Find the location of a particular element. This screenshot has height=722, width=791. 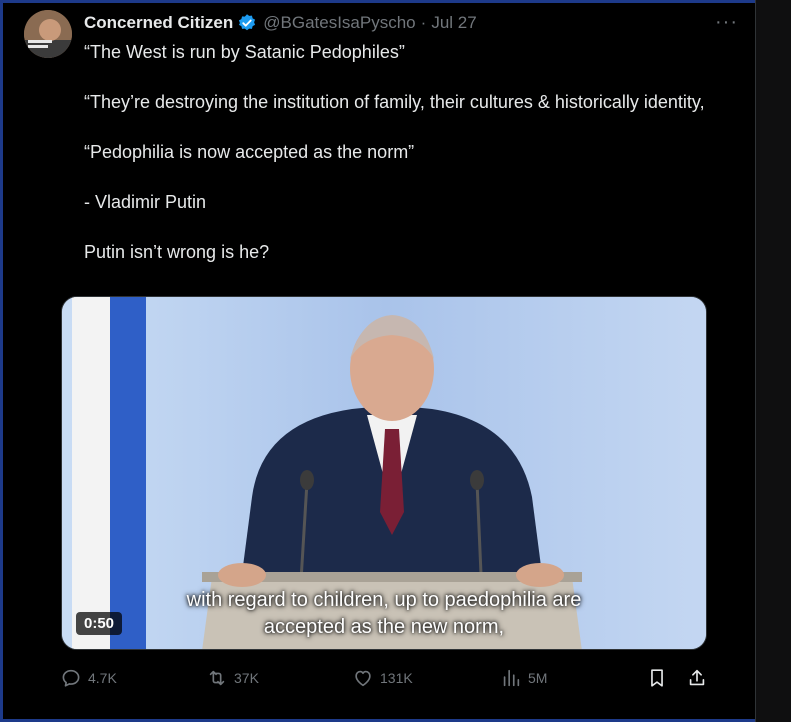

author-name: Concerned Citizen is located at coordinates (158, 23).